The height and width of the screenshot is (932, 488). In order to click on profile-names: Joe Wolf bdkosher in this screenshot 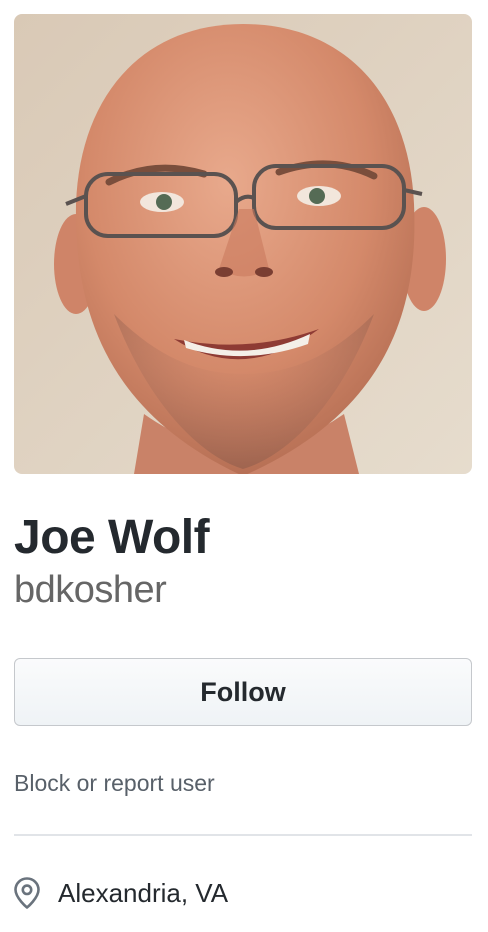, I will do `click(243, 561)`.